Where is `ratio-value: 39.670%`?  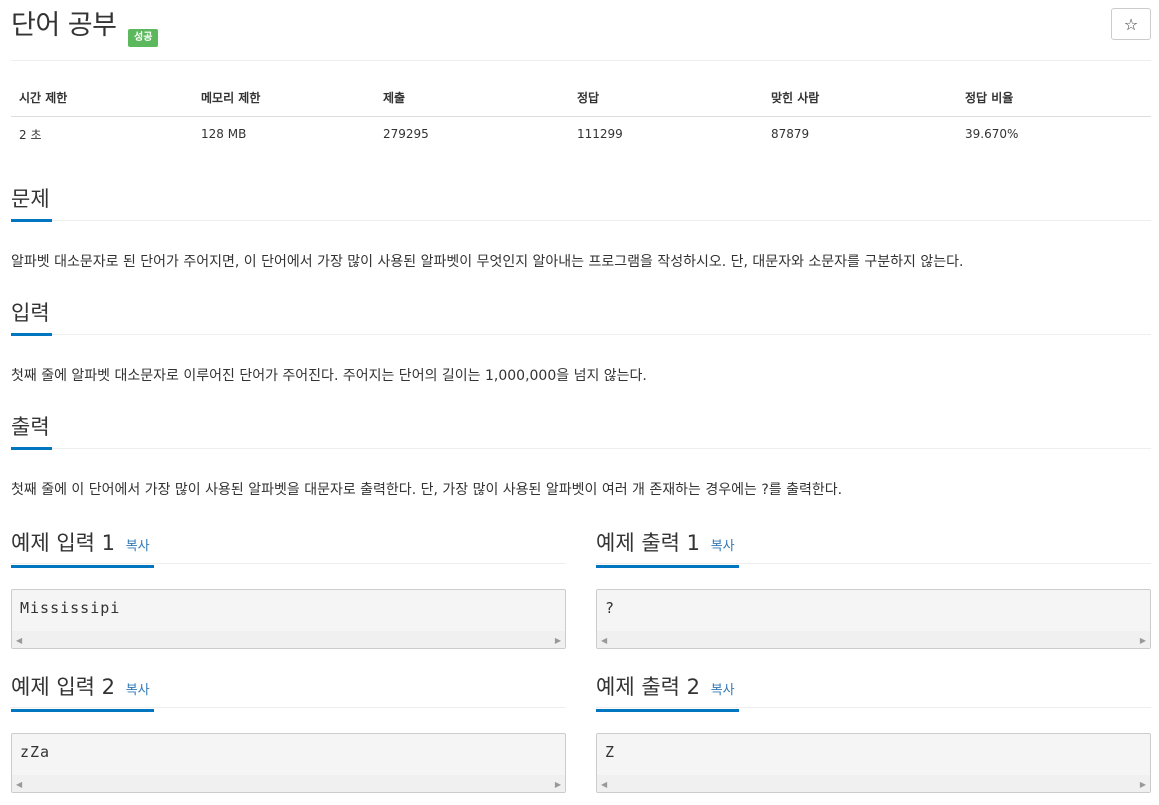
ratio-value: 39.670% is located at coordinates (992, 134).